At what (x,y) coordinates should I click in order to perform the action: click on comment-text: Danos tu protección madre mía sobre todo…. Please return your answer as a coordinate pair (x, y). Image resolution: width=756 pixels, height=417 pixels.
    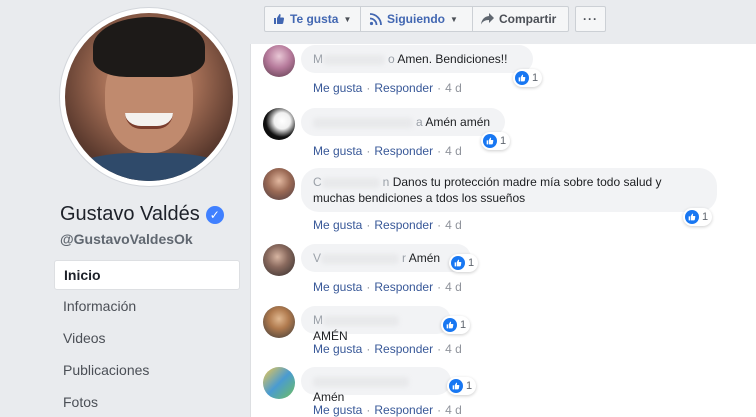
    Looking at the image, I should click on (527, 182).